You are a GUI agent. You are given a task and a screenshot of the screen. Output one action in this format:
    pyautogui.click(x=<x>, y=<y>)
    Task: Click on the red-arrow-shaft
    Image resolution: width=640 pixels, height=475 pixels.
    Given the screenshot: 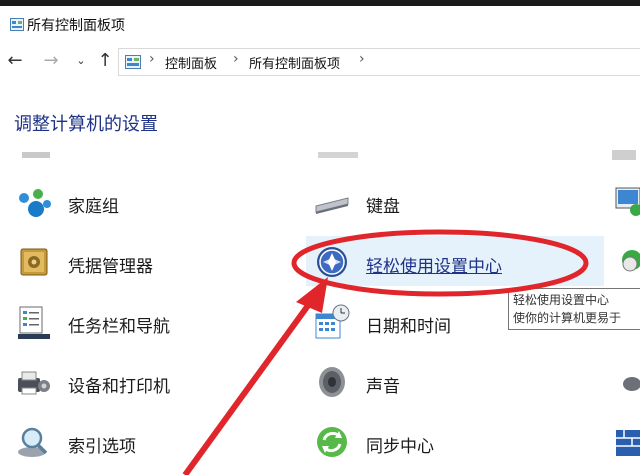 What is the action you would take?
    pyautogui.click(x=248, y=386)
    